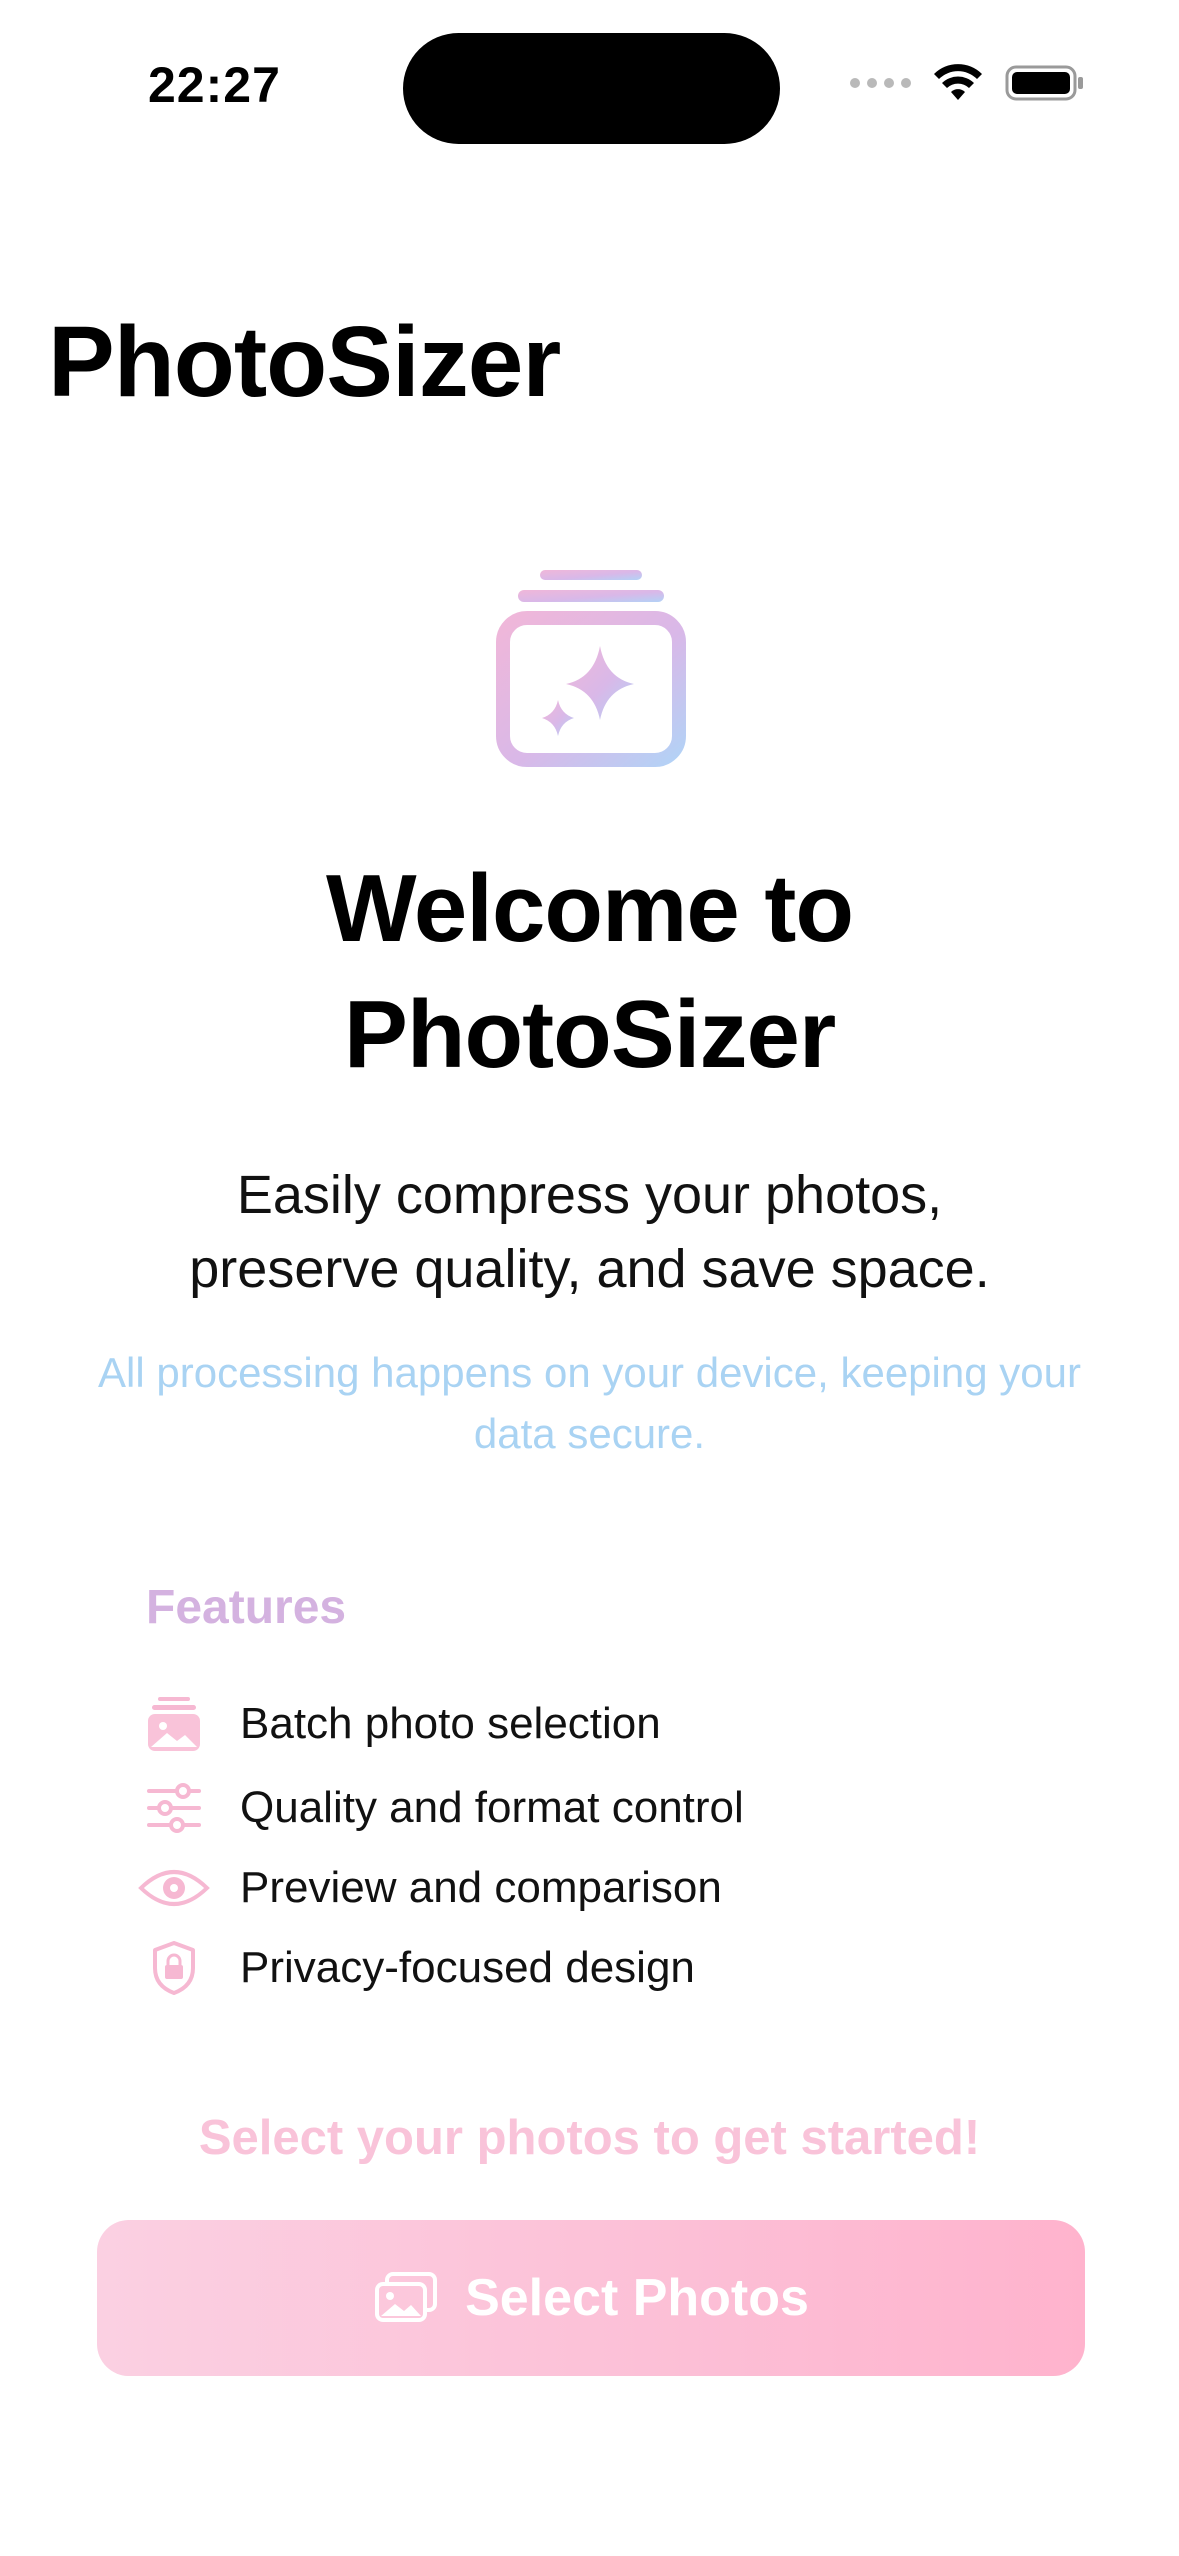 The image size is (1179, 2556). What do you see at coordinates (1044, 83) in the screenshot?
I see `battery-icon` at bounding box center [1044, 83].